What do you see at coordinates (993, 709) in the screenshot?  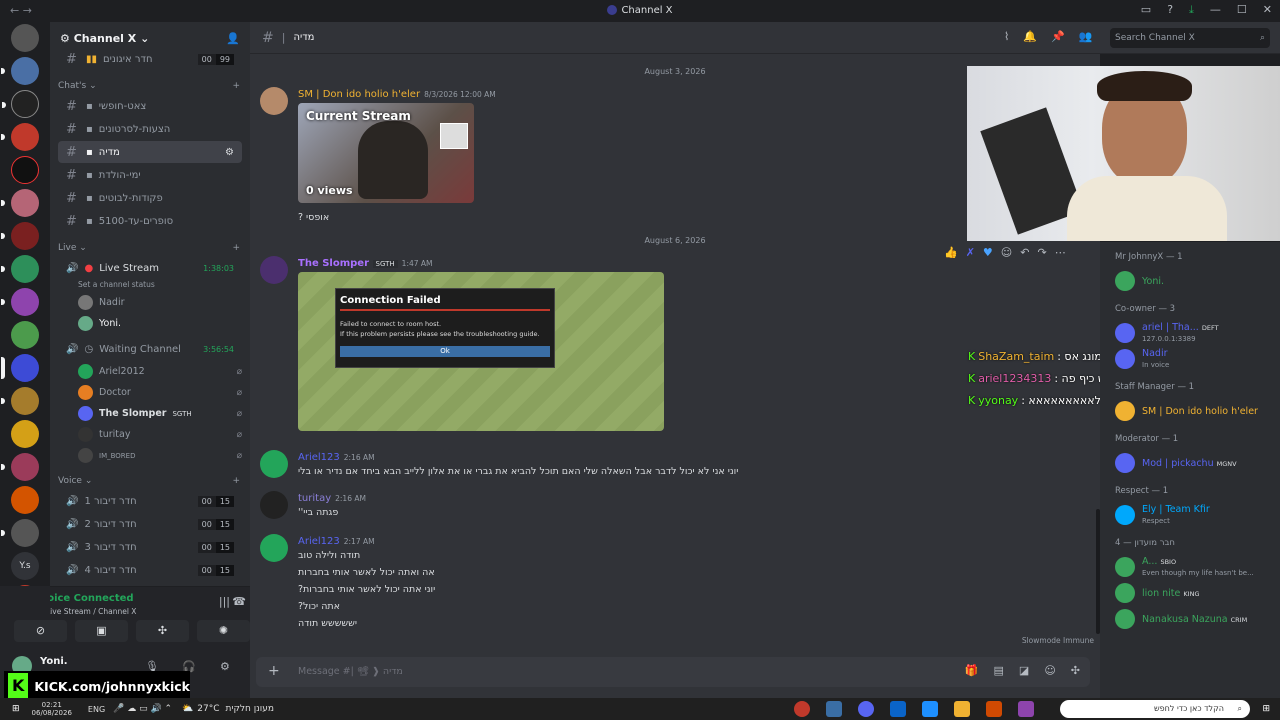 I see `office-icon` at bounding box center [993, 709].